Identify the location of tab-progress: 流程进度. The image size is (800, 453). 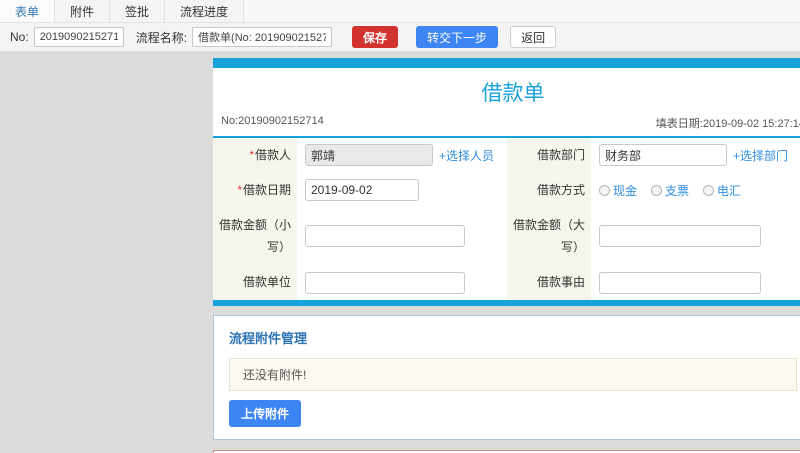
(205, 11).